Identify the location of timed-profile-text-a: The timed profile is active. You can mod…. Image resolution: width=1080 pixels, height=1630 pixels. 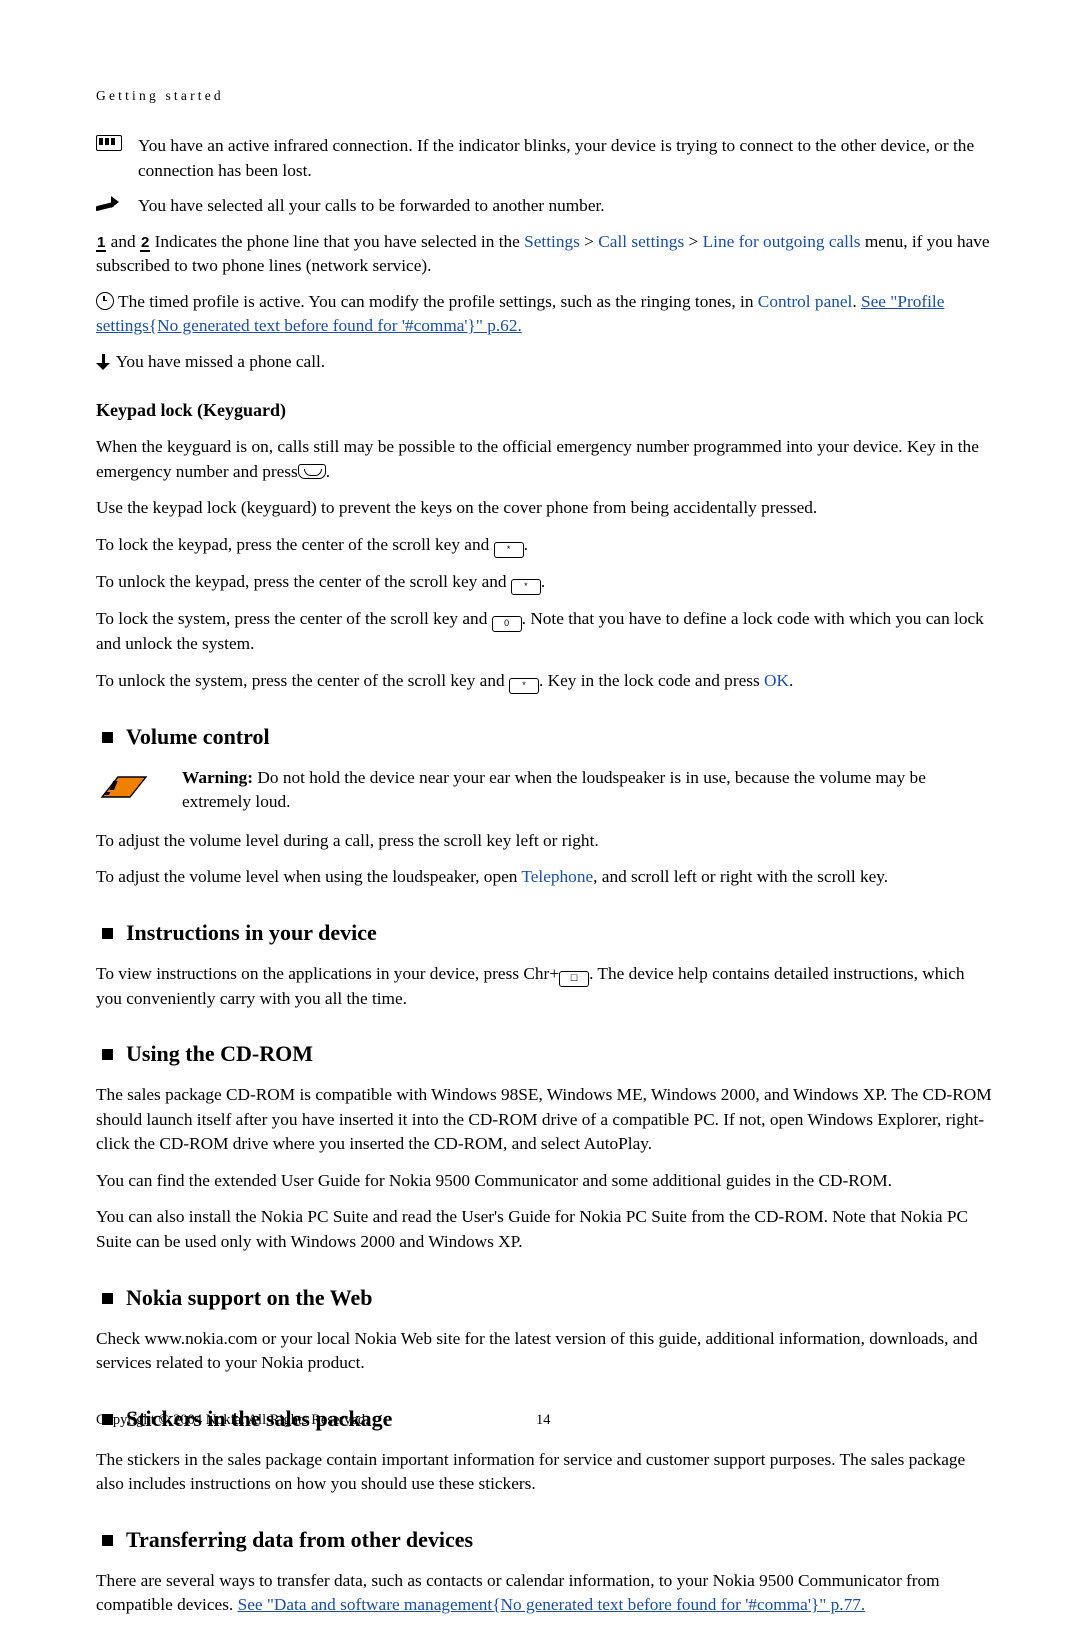
(436, 301).